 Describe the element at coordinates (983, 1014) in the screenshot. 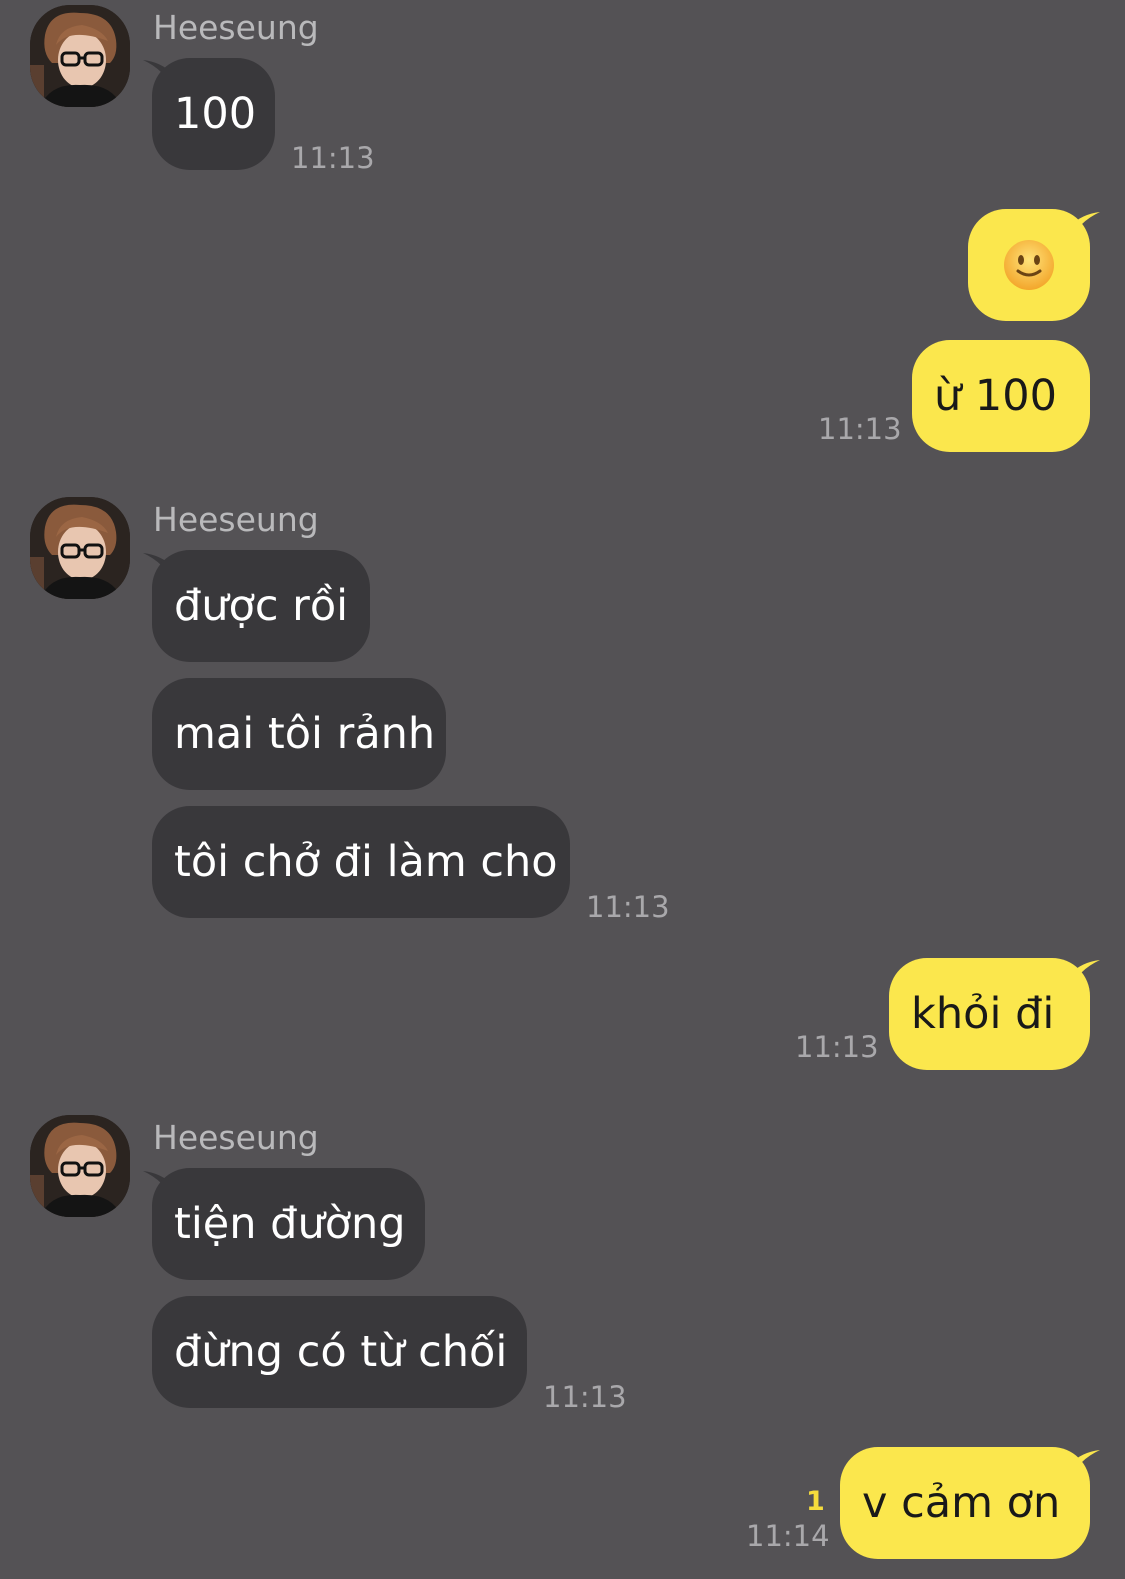

I see `message-text: khỏi đi` at that location.